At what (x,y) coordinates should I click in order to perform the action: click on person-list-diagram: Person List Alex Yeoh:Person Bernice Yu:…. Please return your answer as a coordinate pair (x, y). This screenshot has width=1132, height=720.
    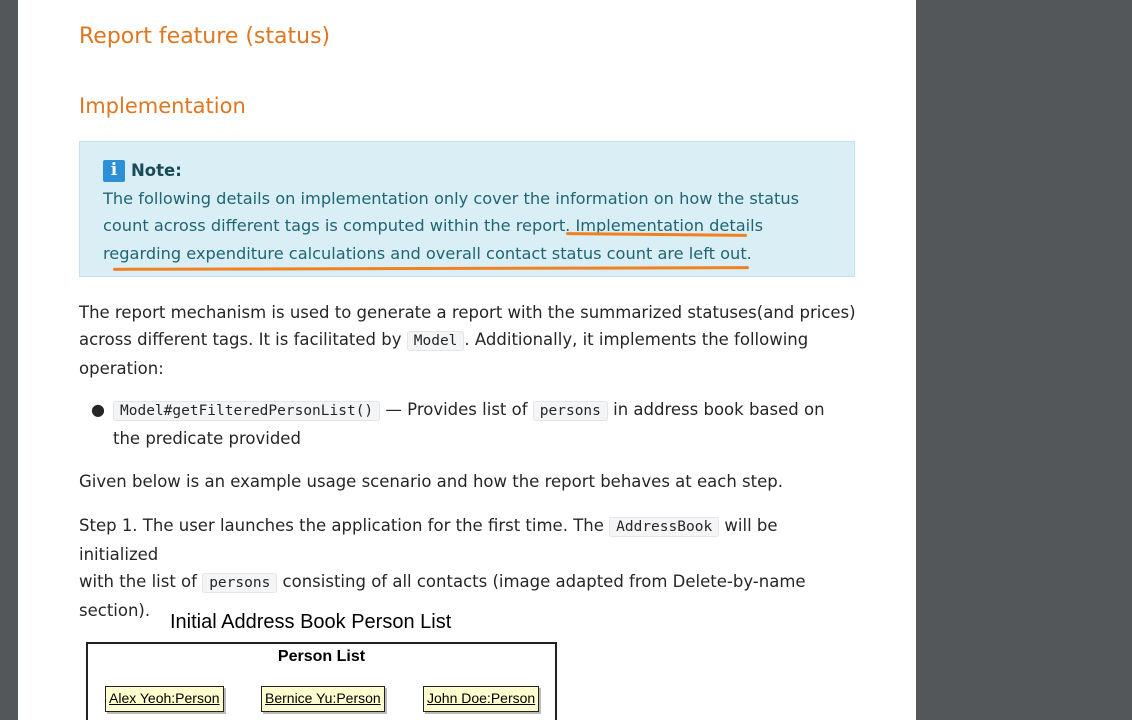
    Looking at the image, I should click on (321, 681).